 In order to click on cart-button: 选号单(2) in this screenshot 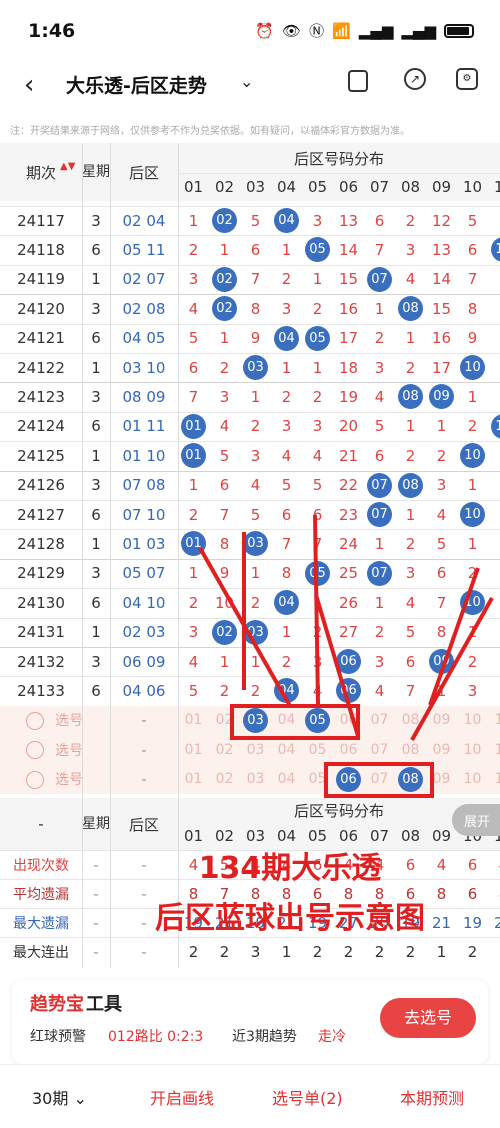, I will do `click(307, 1097)`.